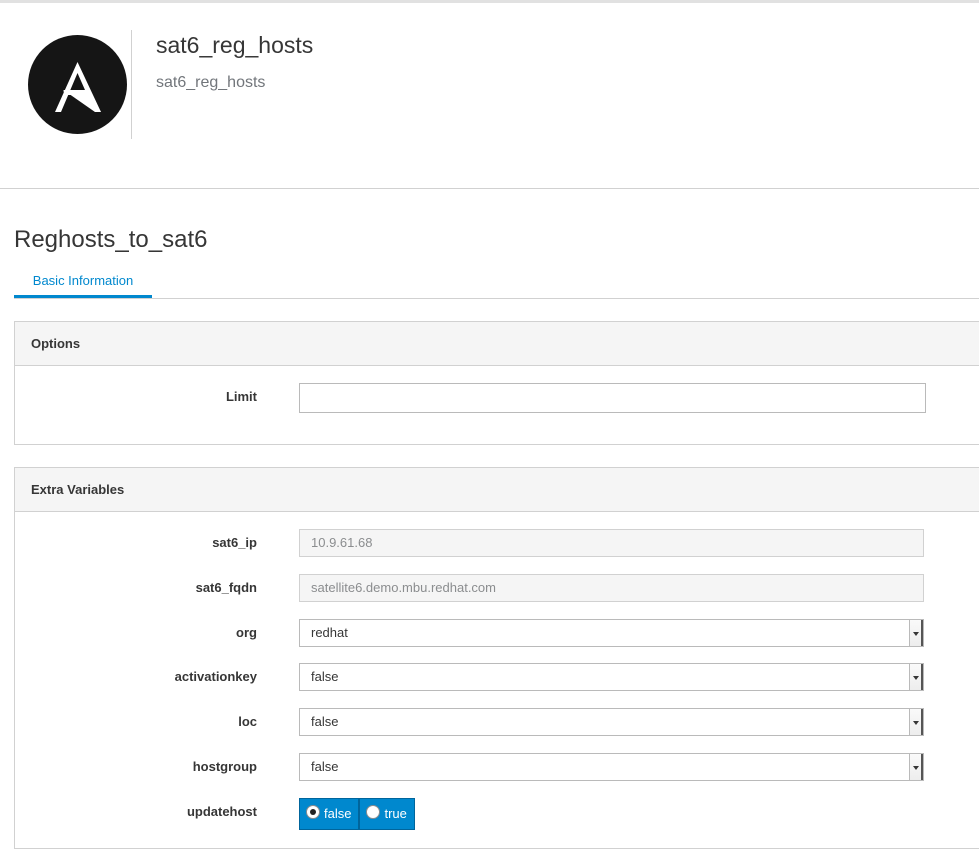  What do you see at coordinates (611, 677) in the screenshot?
I see `activationkey-select: false` at bounding box center [611, 677].